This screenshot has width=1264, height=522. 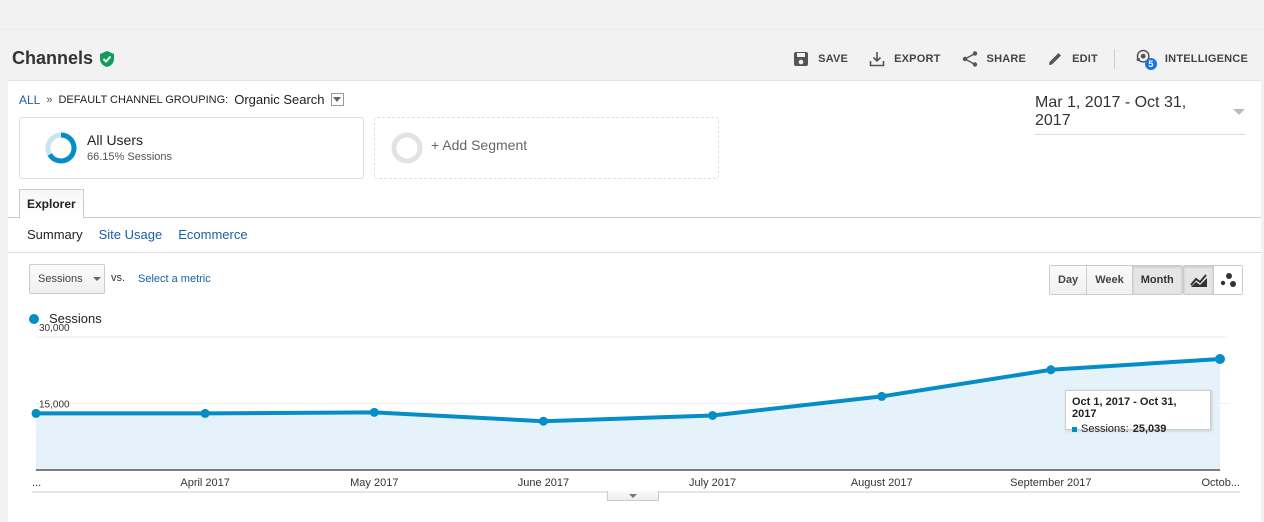 What do you see at coordinates (634, 204) in the screenshot?
I see `report-tabs: Explorer` at bounding box center [634, 204].